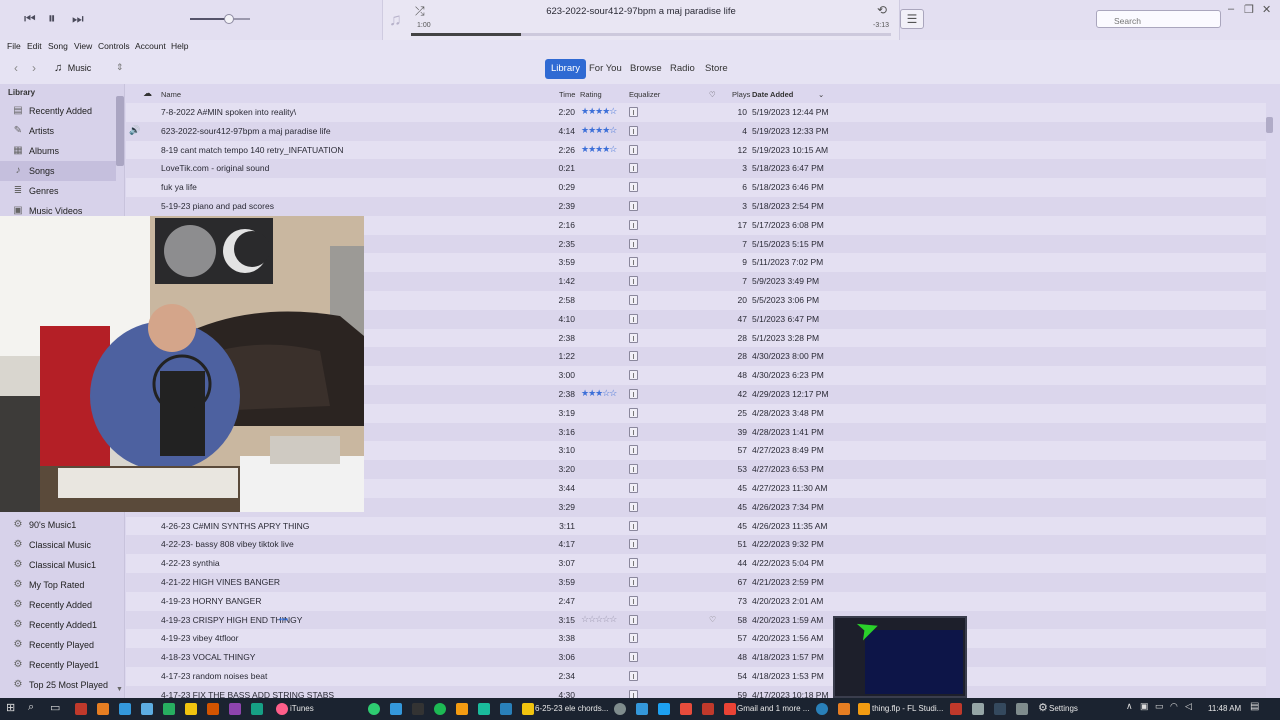 The height and width of the screenshot is (720, 1280). Describe the element at coordinates (644, 94) in the screenshot. I see `column-equalizer: Equalizer` at that location.